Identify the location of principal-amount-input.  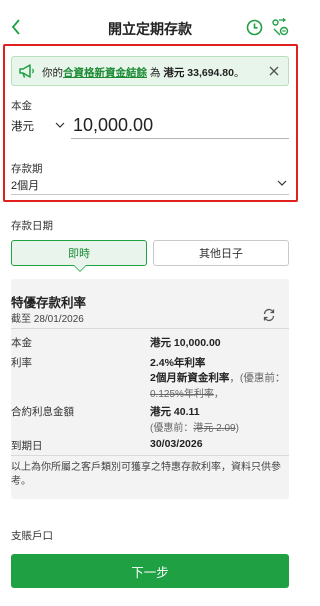
(180, 126).